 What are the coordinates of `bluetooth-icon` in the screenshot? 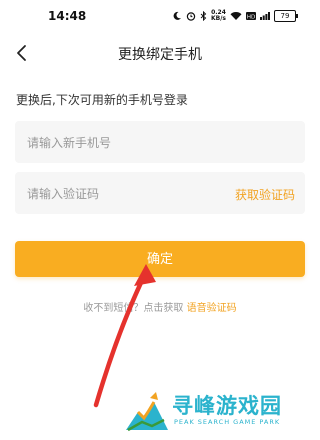 It's located at (203, 16).